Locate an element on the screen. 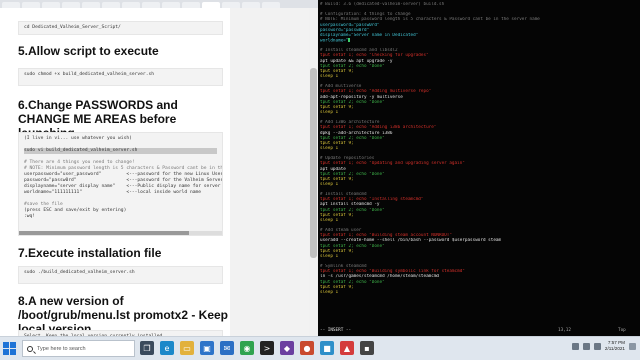  code-scrollbar-thumb is located at coordinates (104, 233).